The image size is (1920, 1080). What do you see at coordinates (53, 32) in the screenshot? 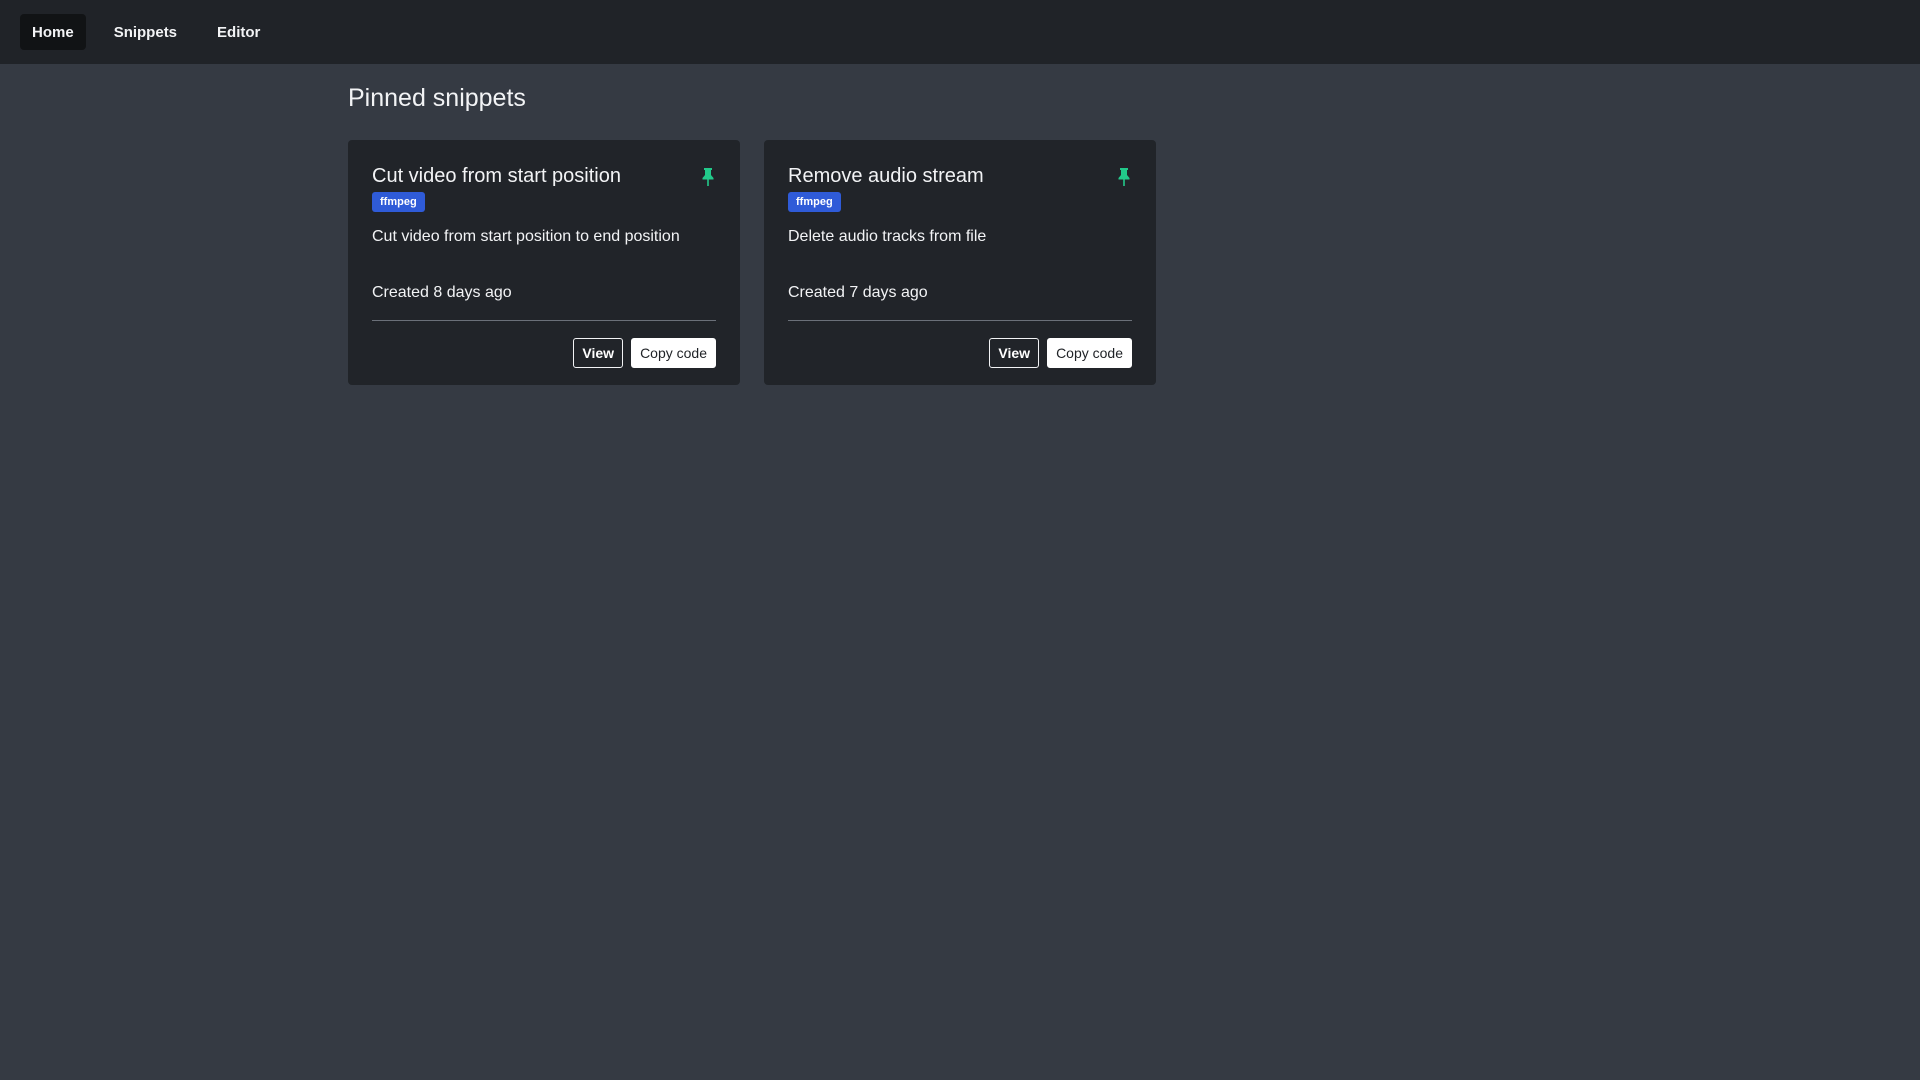
I see `nav-home: Home` at bounding box center [53, 32].